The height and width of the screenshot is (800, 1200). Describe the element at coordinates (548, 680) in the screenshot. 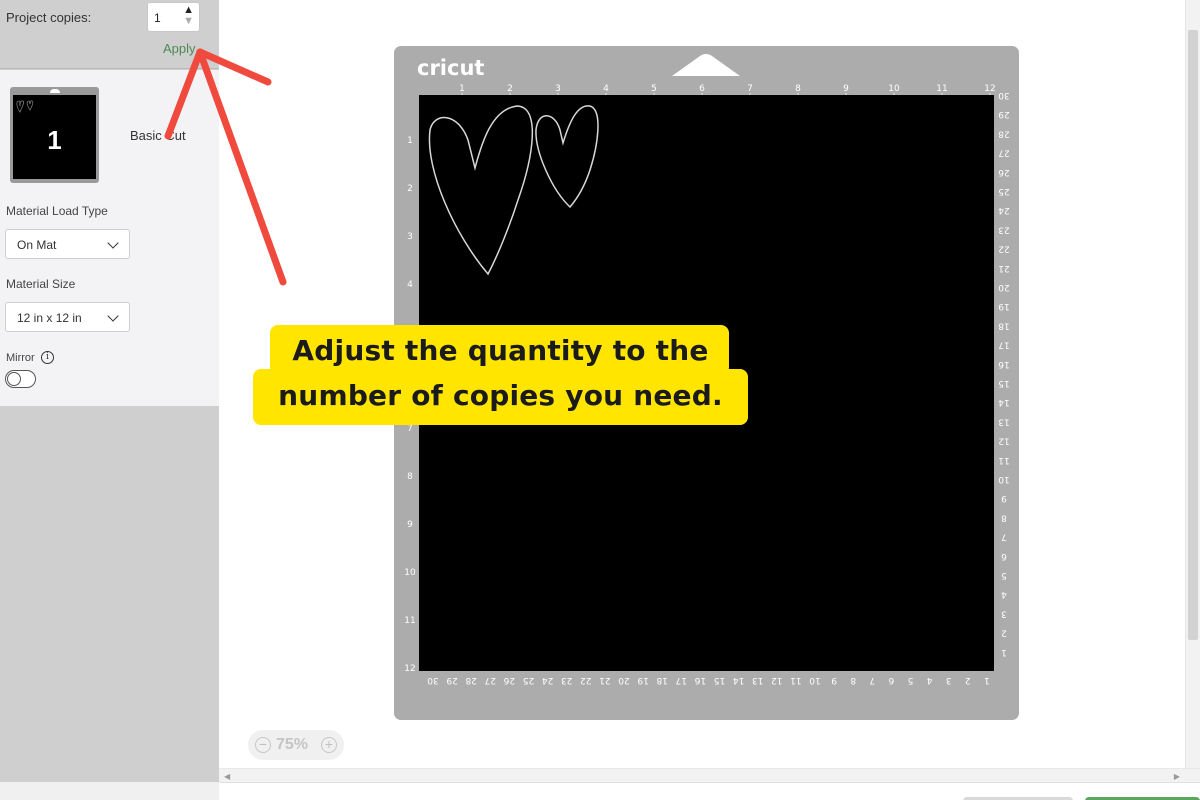

I see `ruler-bottom-label: 24` at that location.